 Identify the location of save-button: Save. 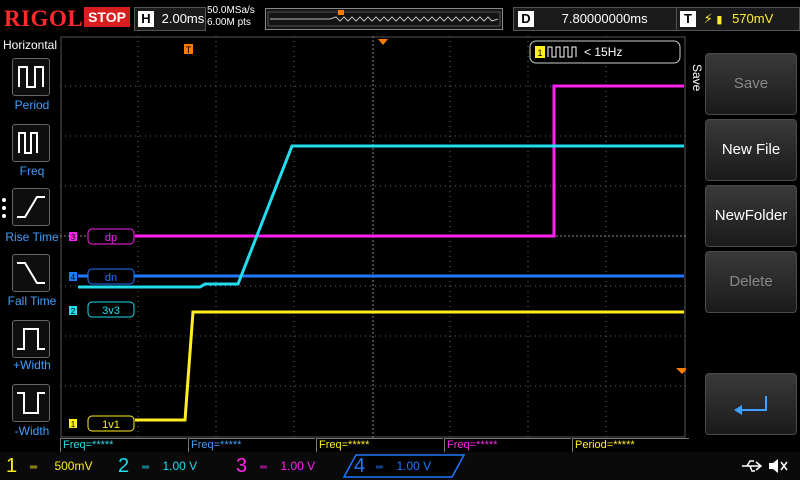
(751, 84).